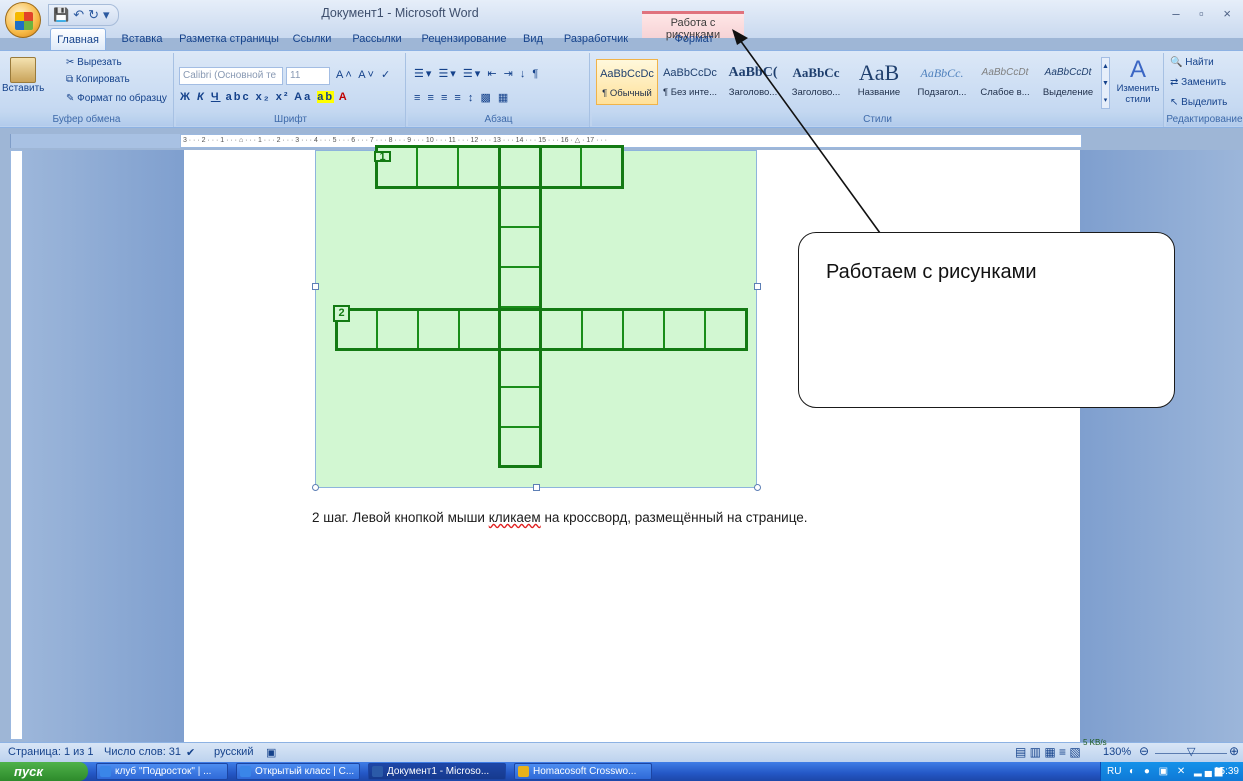 This screenshot has height=781, width=1243. Describe the element at coordinates (877, 119) in the screenshot. I see `styles-group-label: Стили` at that location.